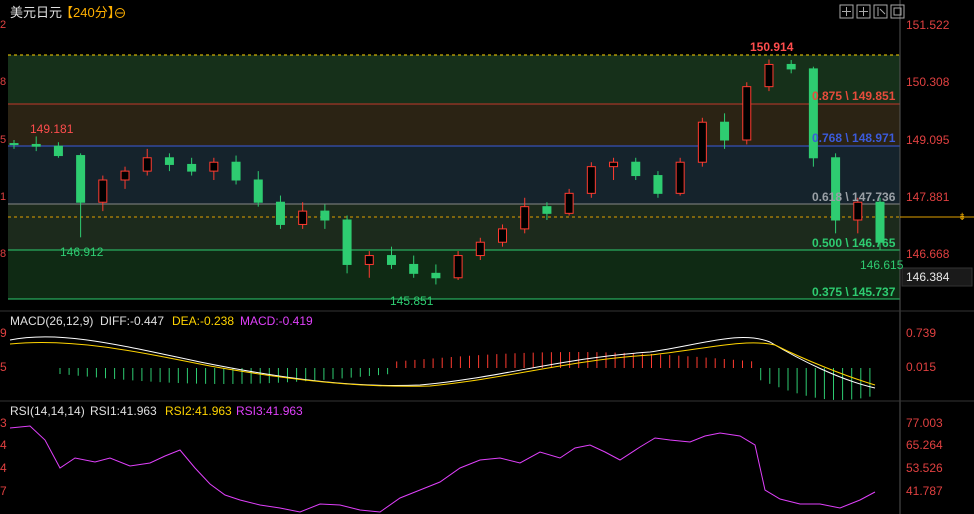 This screenshot has height=514, width=974. I want to click on symbol-title: 美元日元, so click(36, 12).